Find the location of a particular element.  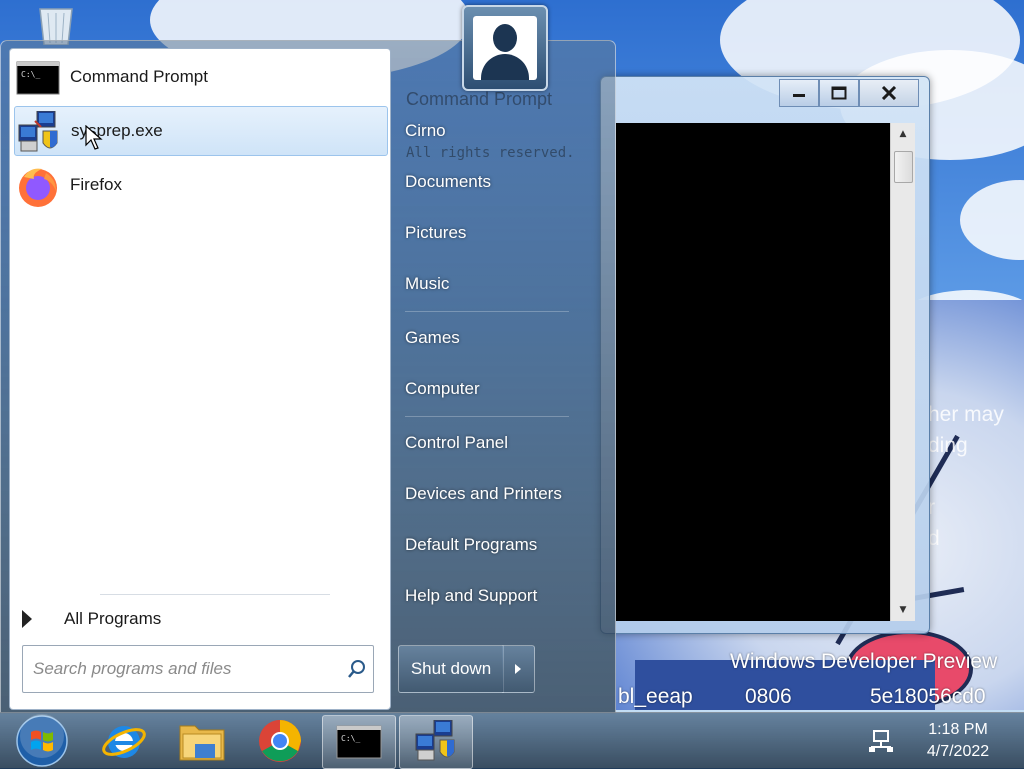

search-icon is located at coordinates (357, 669).